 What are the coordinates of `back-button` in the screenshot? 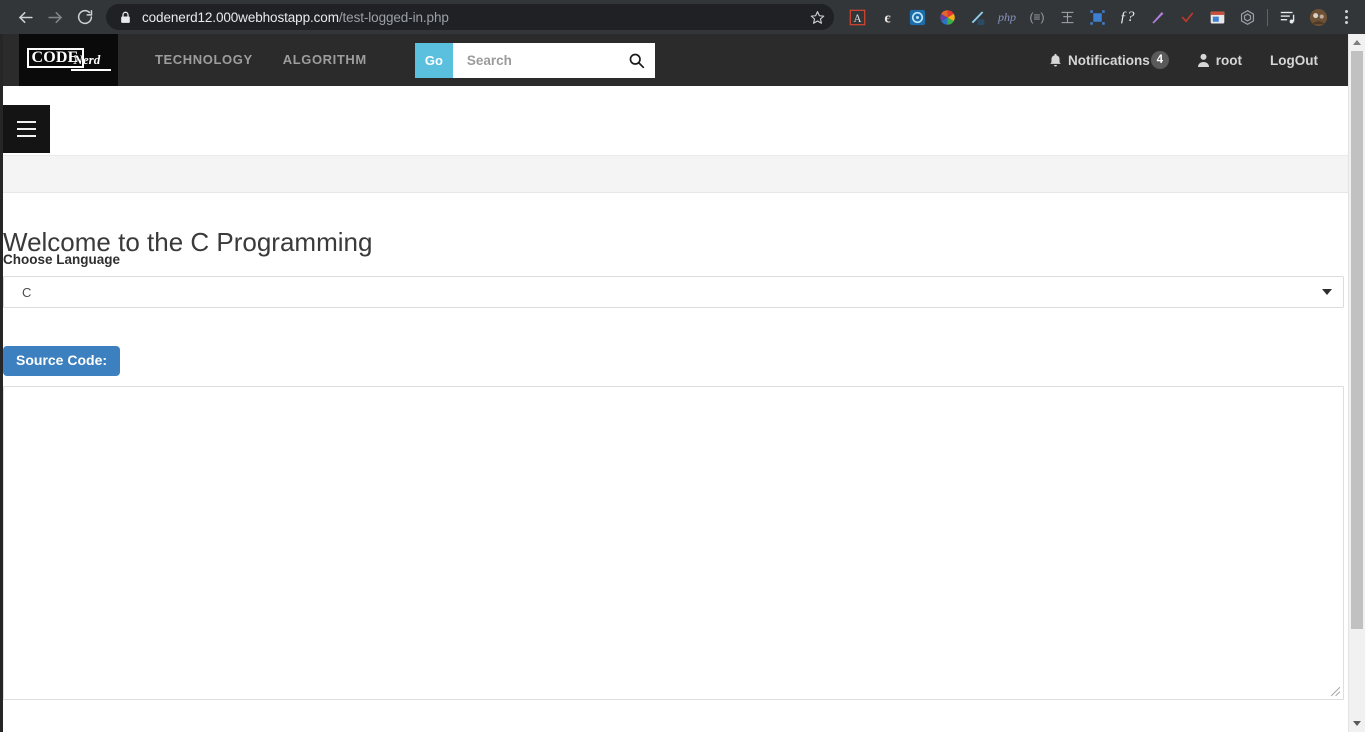 It's located at (25, 17).